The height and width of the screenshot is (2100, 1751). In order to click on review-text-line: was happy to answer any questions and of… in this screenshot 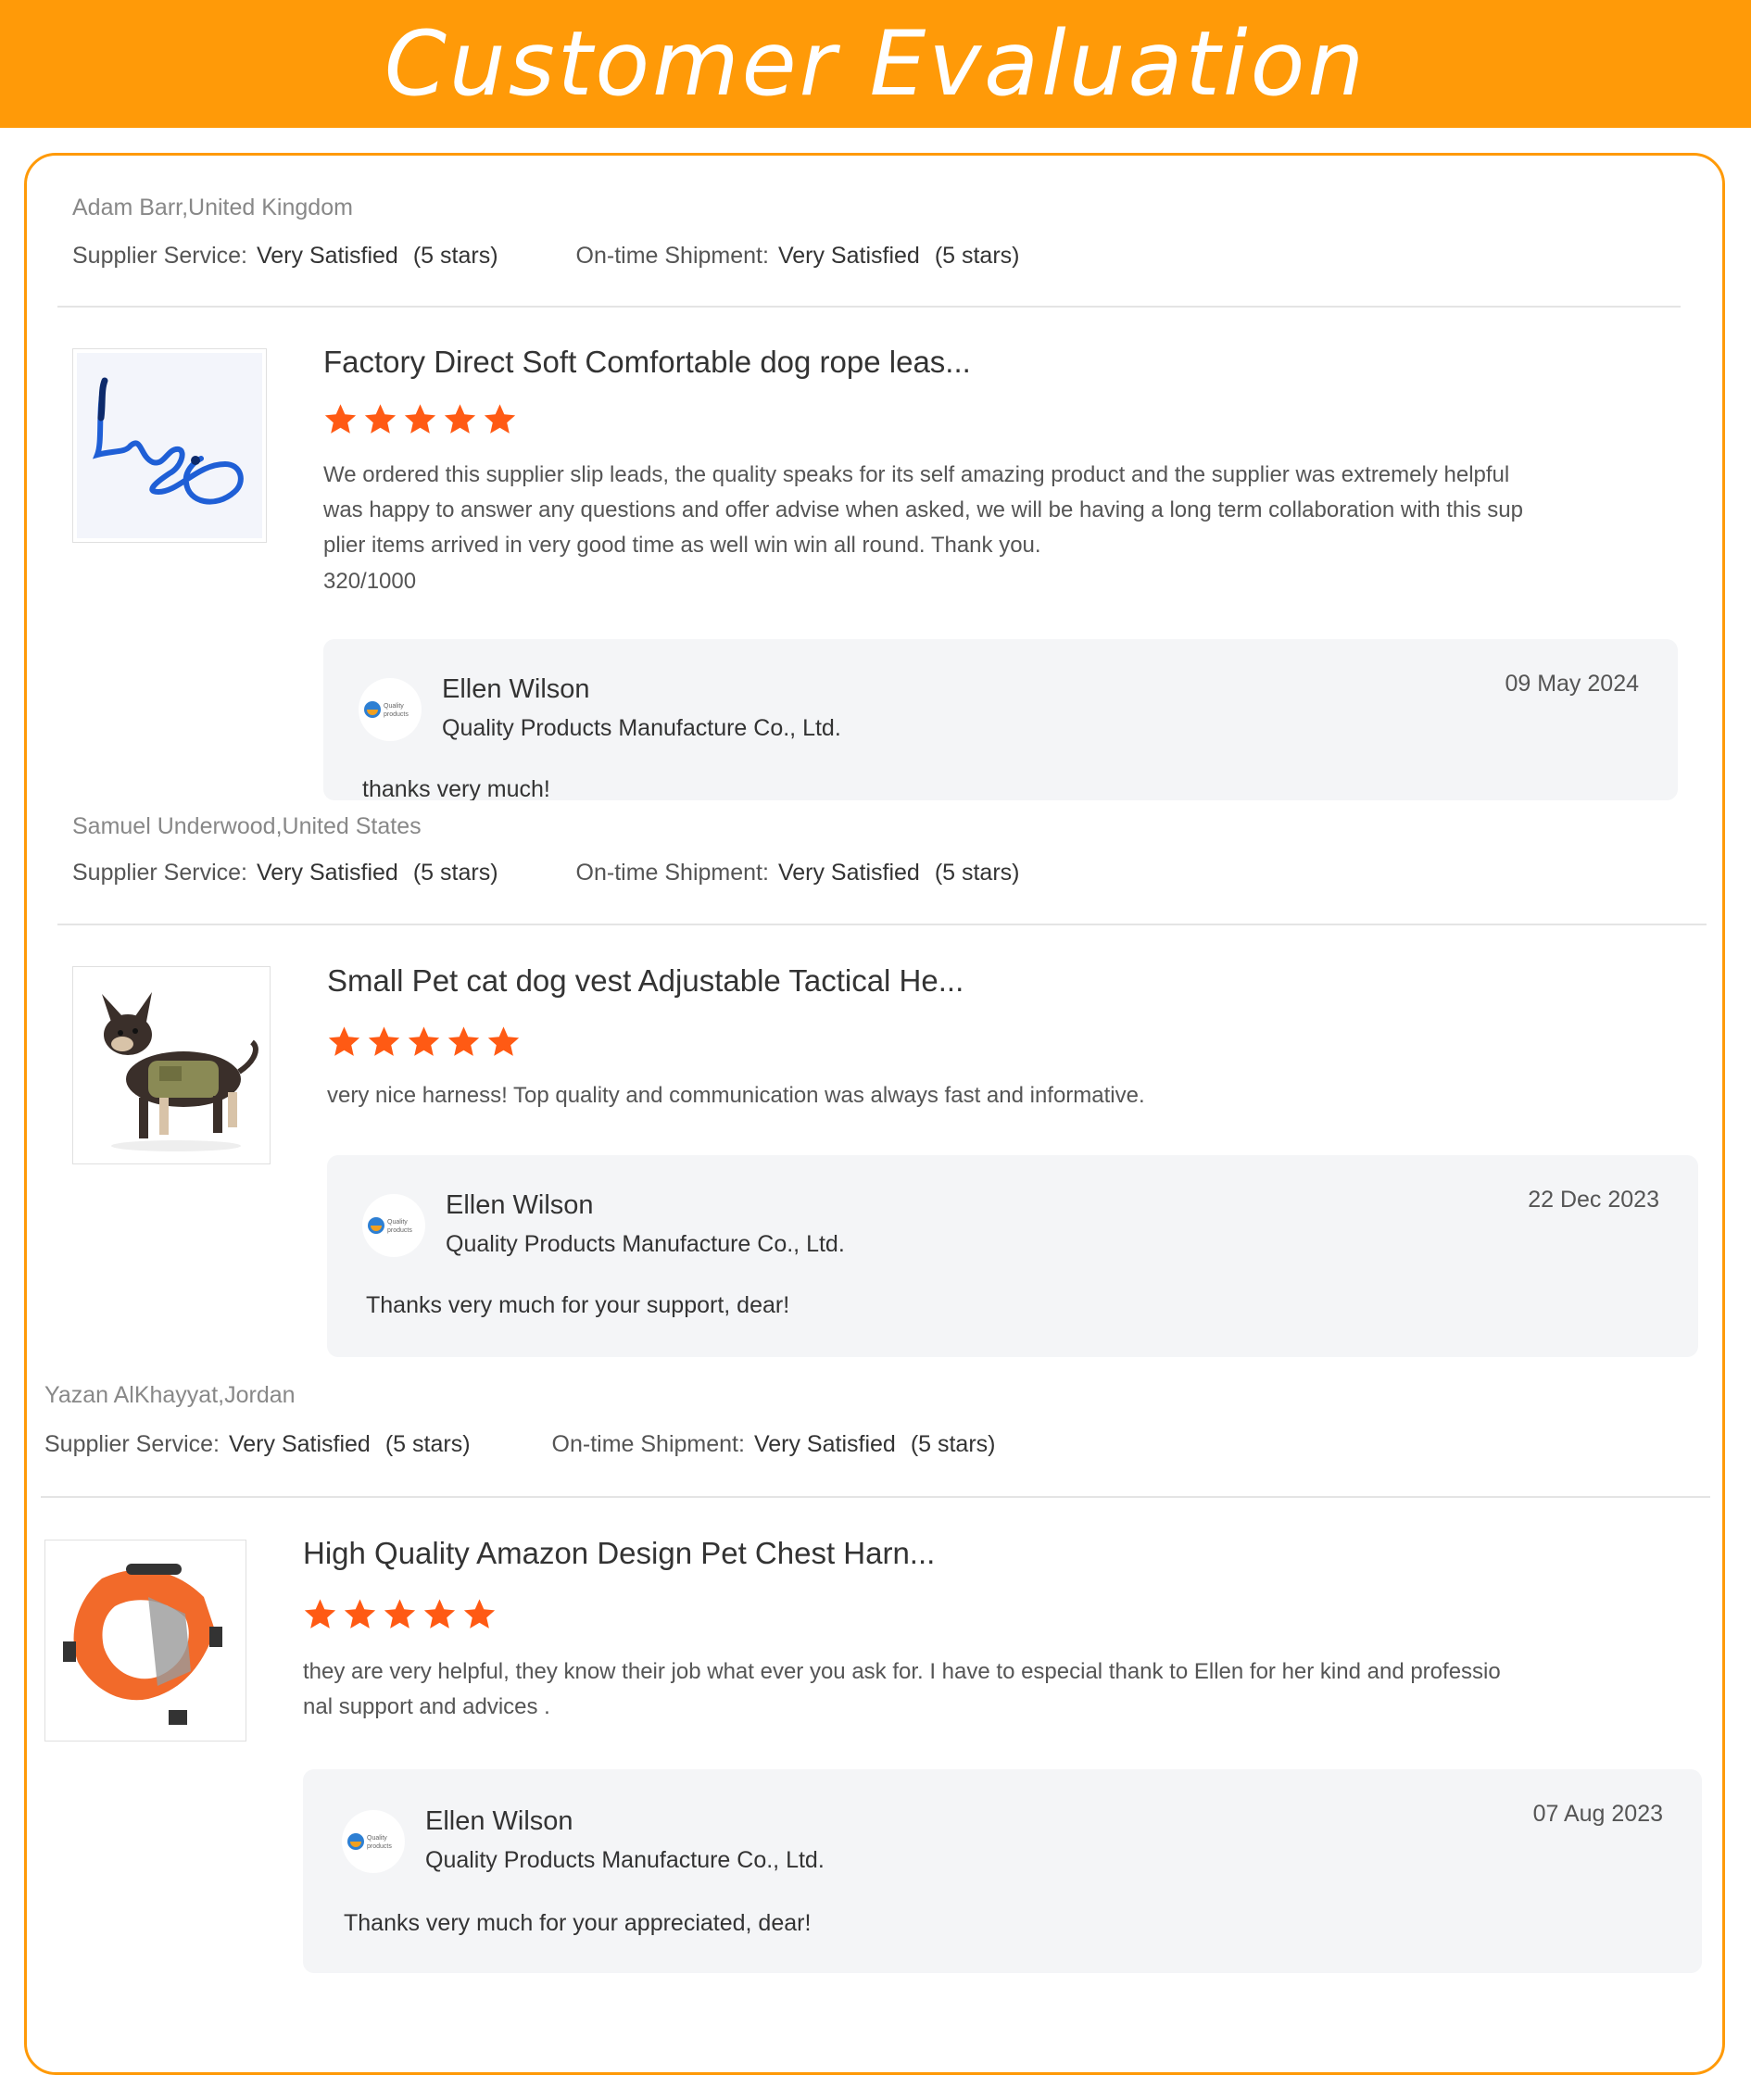, I will do `click(923, 510)`.